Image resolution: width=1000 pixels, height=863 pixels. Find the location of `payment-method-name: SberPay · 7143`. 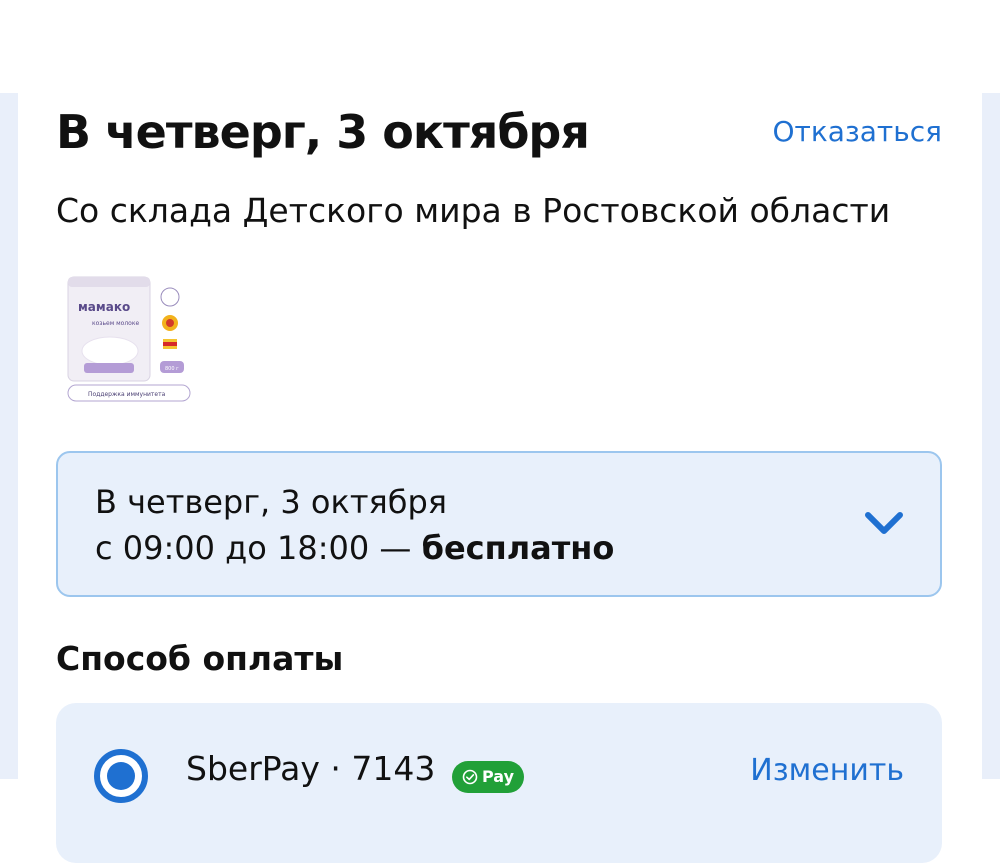

payment-method-name: SberPay · 7143 is located at coordinates (311, 768).